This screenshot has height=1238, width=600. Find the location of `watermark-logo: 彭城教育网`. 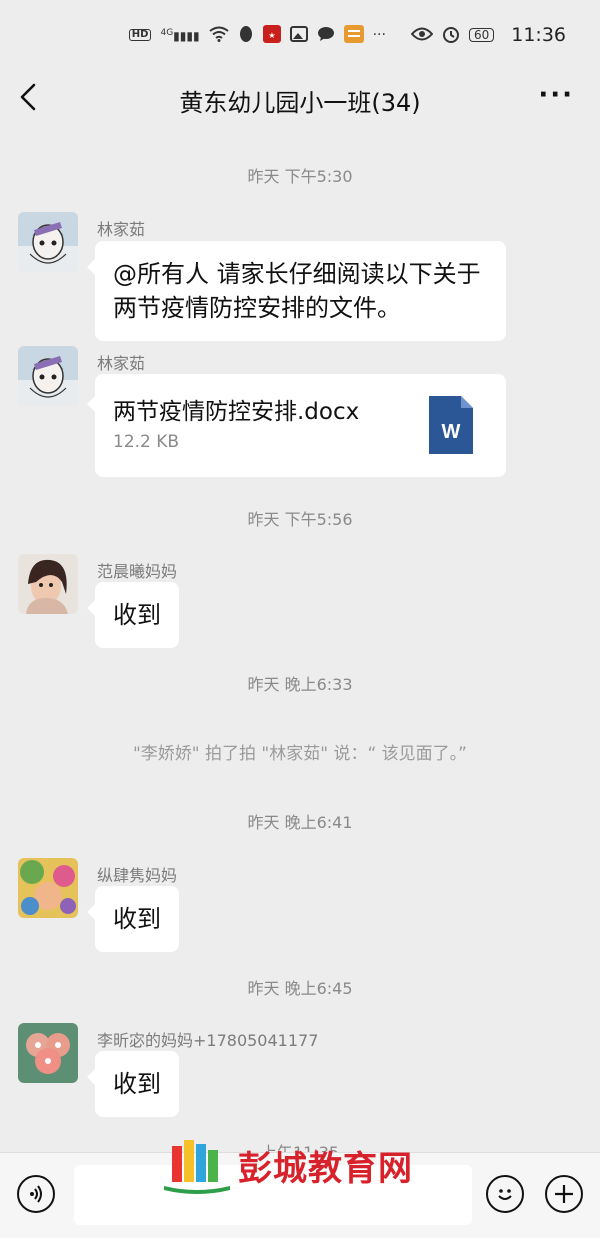

watermark-logo: 彭城教育网 is located at coordinates (287, 1165).